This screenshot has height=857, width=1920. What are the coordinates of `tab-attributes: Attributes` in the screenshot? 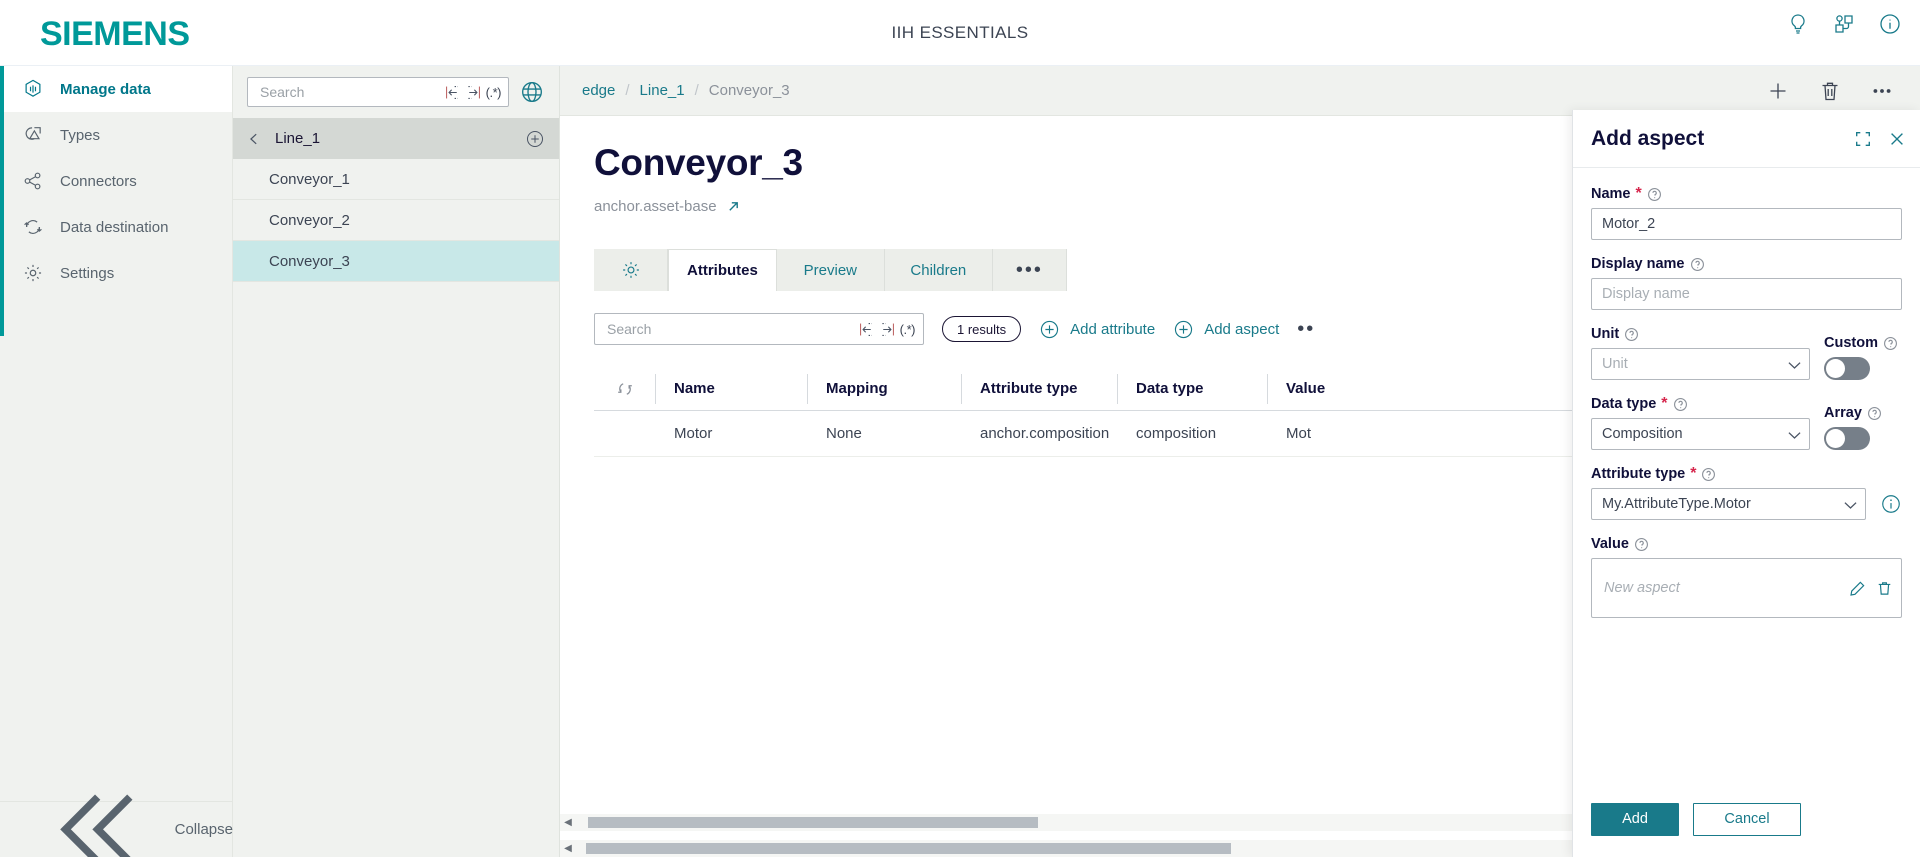 It's located at (722, 270).